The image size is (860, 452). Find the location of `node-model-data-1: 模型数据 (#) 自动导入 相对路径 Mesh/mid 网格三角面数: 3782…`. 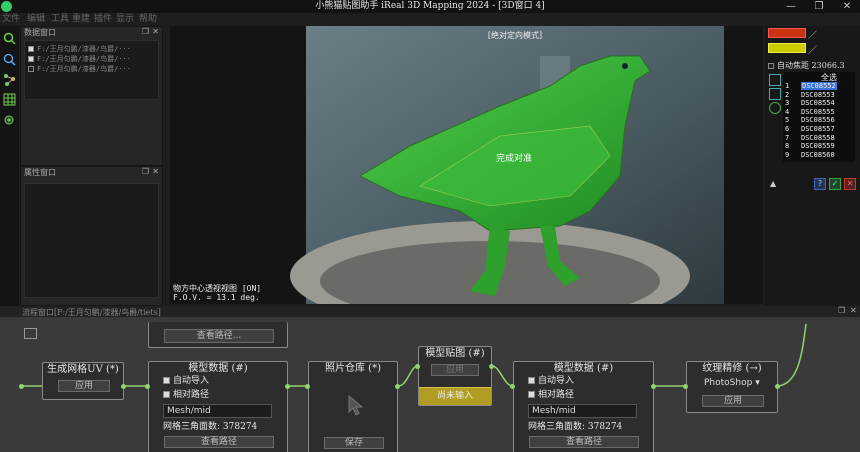

node-model-data-1: 模型数据 (#) 自动导入 相对路径 Mesh/mid 网格三角面数: 3782… is located at coordinates (218, 406).